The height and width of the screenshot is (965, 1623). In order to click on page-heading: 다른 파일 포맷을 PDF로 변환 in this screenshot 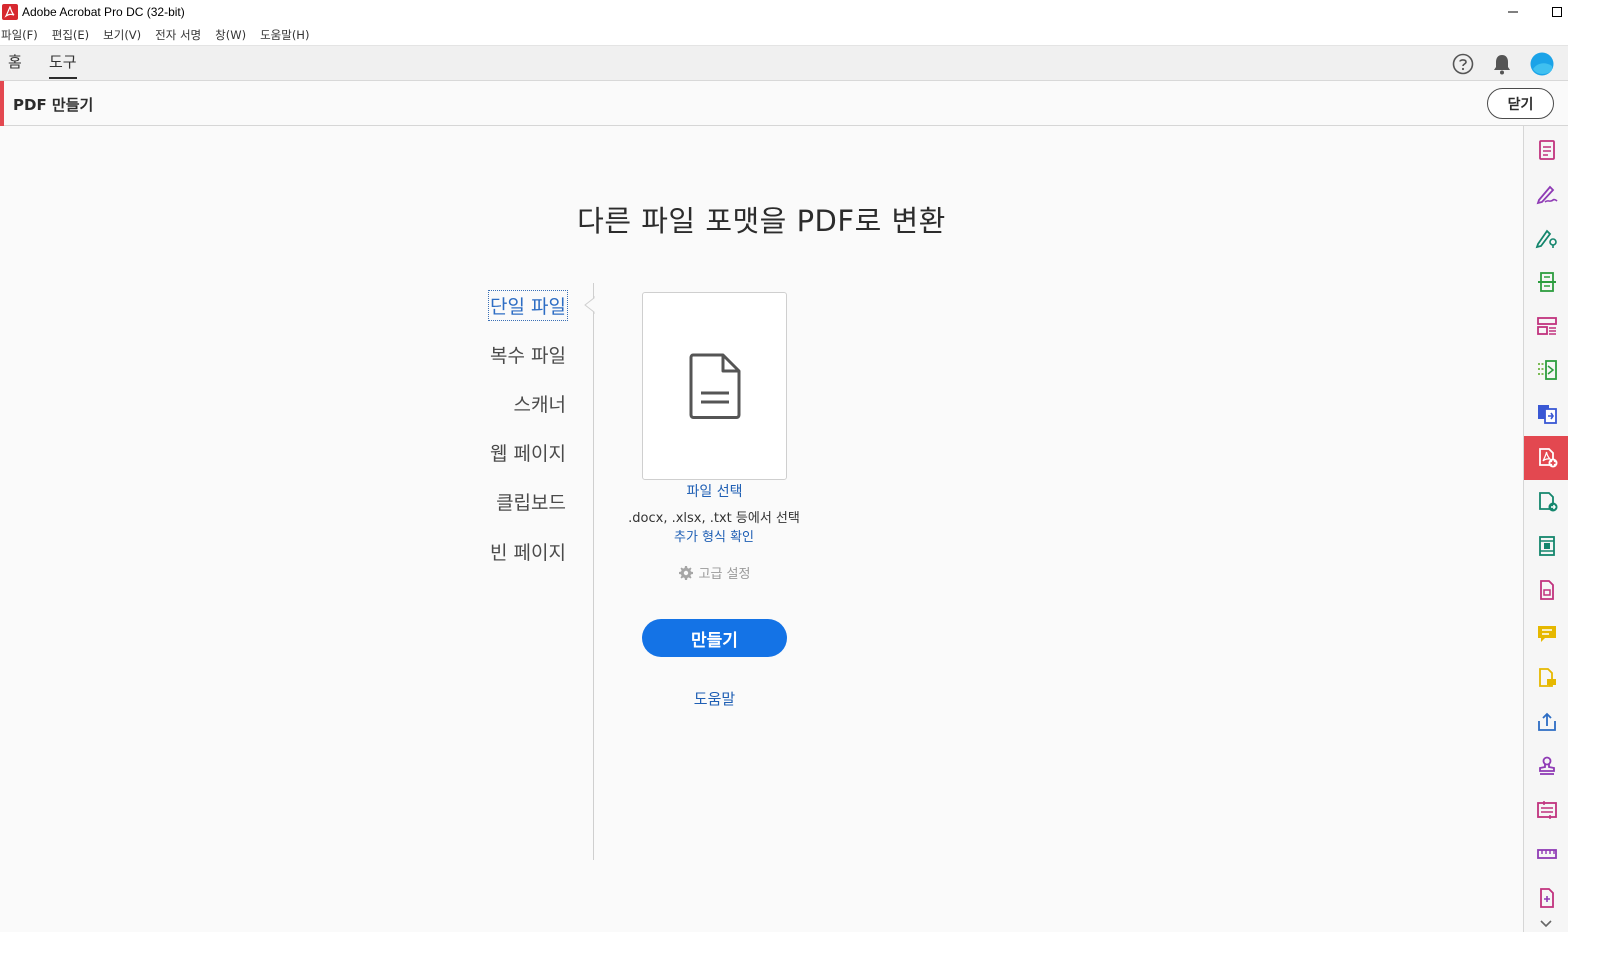, I will do `click(761, 221)`.